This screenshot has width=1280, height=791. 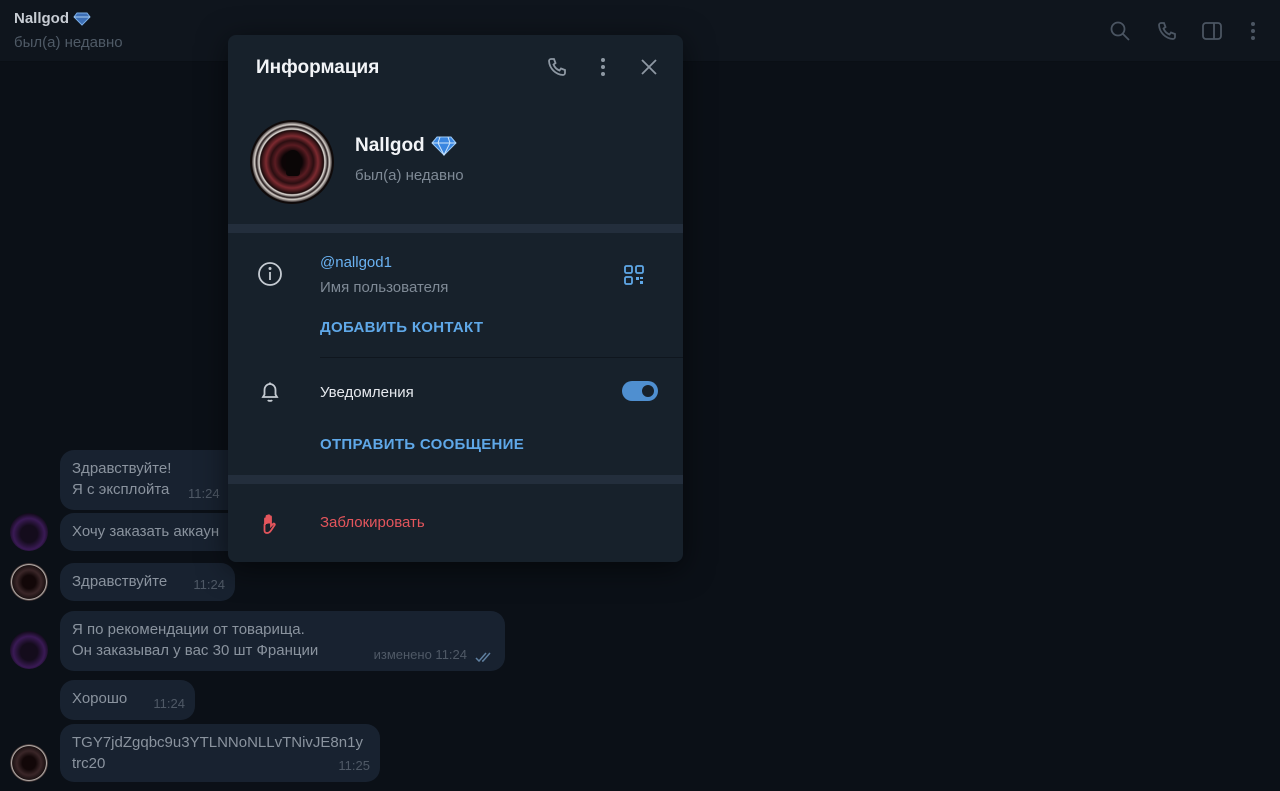 I want to click on message-line: Я по рекомендации от товарища., so click(x=188, y=629).